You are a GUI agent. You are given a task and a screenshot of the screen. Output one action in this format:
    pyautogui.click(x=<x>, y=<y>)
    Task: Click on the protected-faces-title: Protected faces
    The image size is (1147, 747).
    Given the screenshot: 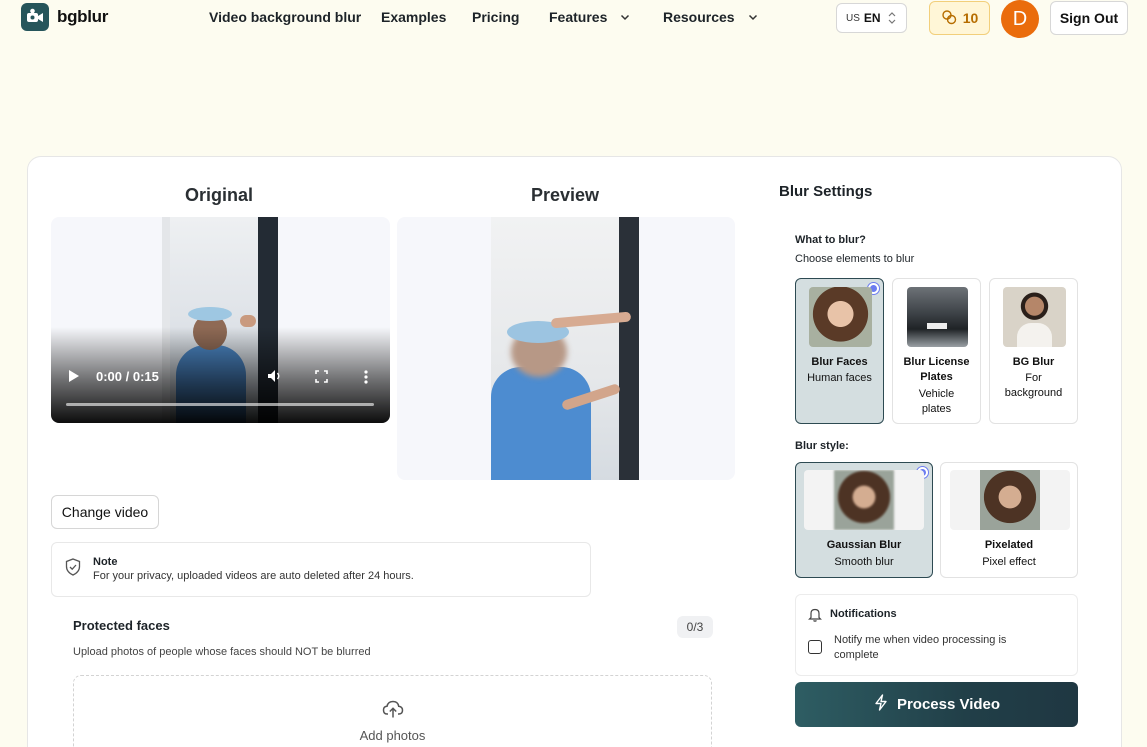 What is the action you would take?
    pyautogui.click(x=121, y=625)
    